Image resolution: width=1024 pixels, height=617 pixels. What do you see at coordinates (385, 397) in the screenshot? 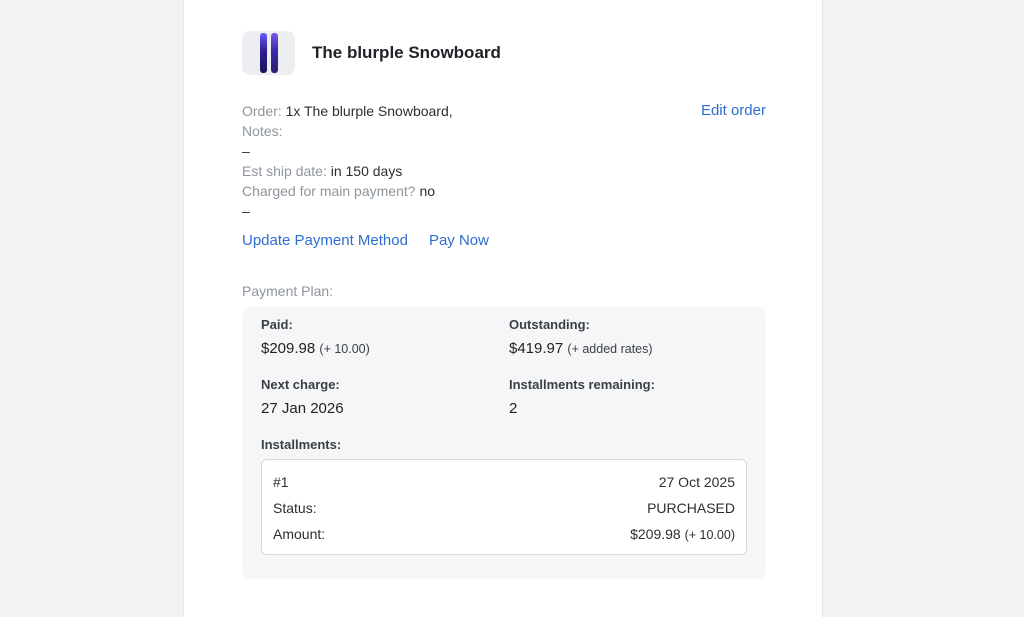
I see `next-charge-block: Next charge: 27 Jan 2026` at bounding box center [385, 397].